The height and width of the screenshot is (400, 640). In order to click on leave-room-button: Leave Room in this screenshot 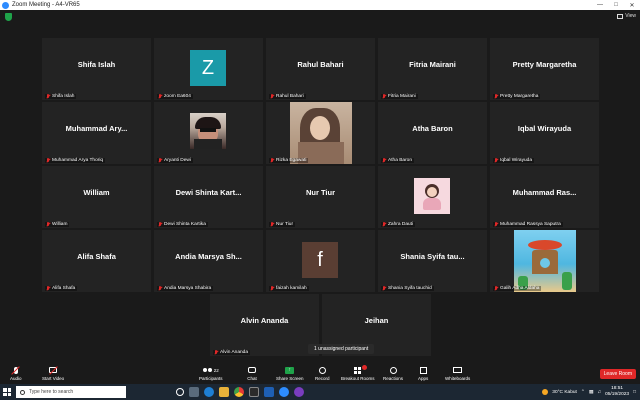, I will do `click(617, 374)`.